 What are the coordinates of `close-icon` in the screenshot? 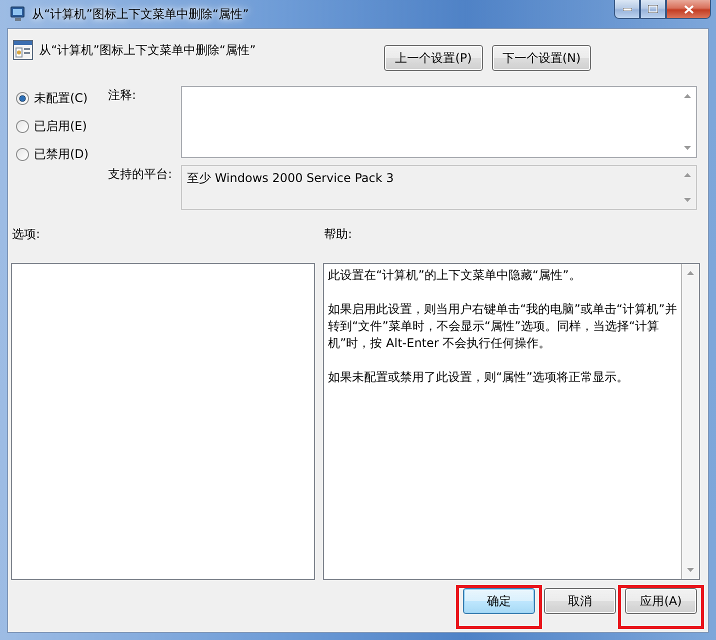 It's located at (689, 9).